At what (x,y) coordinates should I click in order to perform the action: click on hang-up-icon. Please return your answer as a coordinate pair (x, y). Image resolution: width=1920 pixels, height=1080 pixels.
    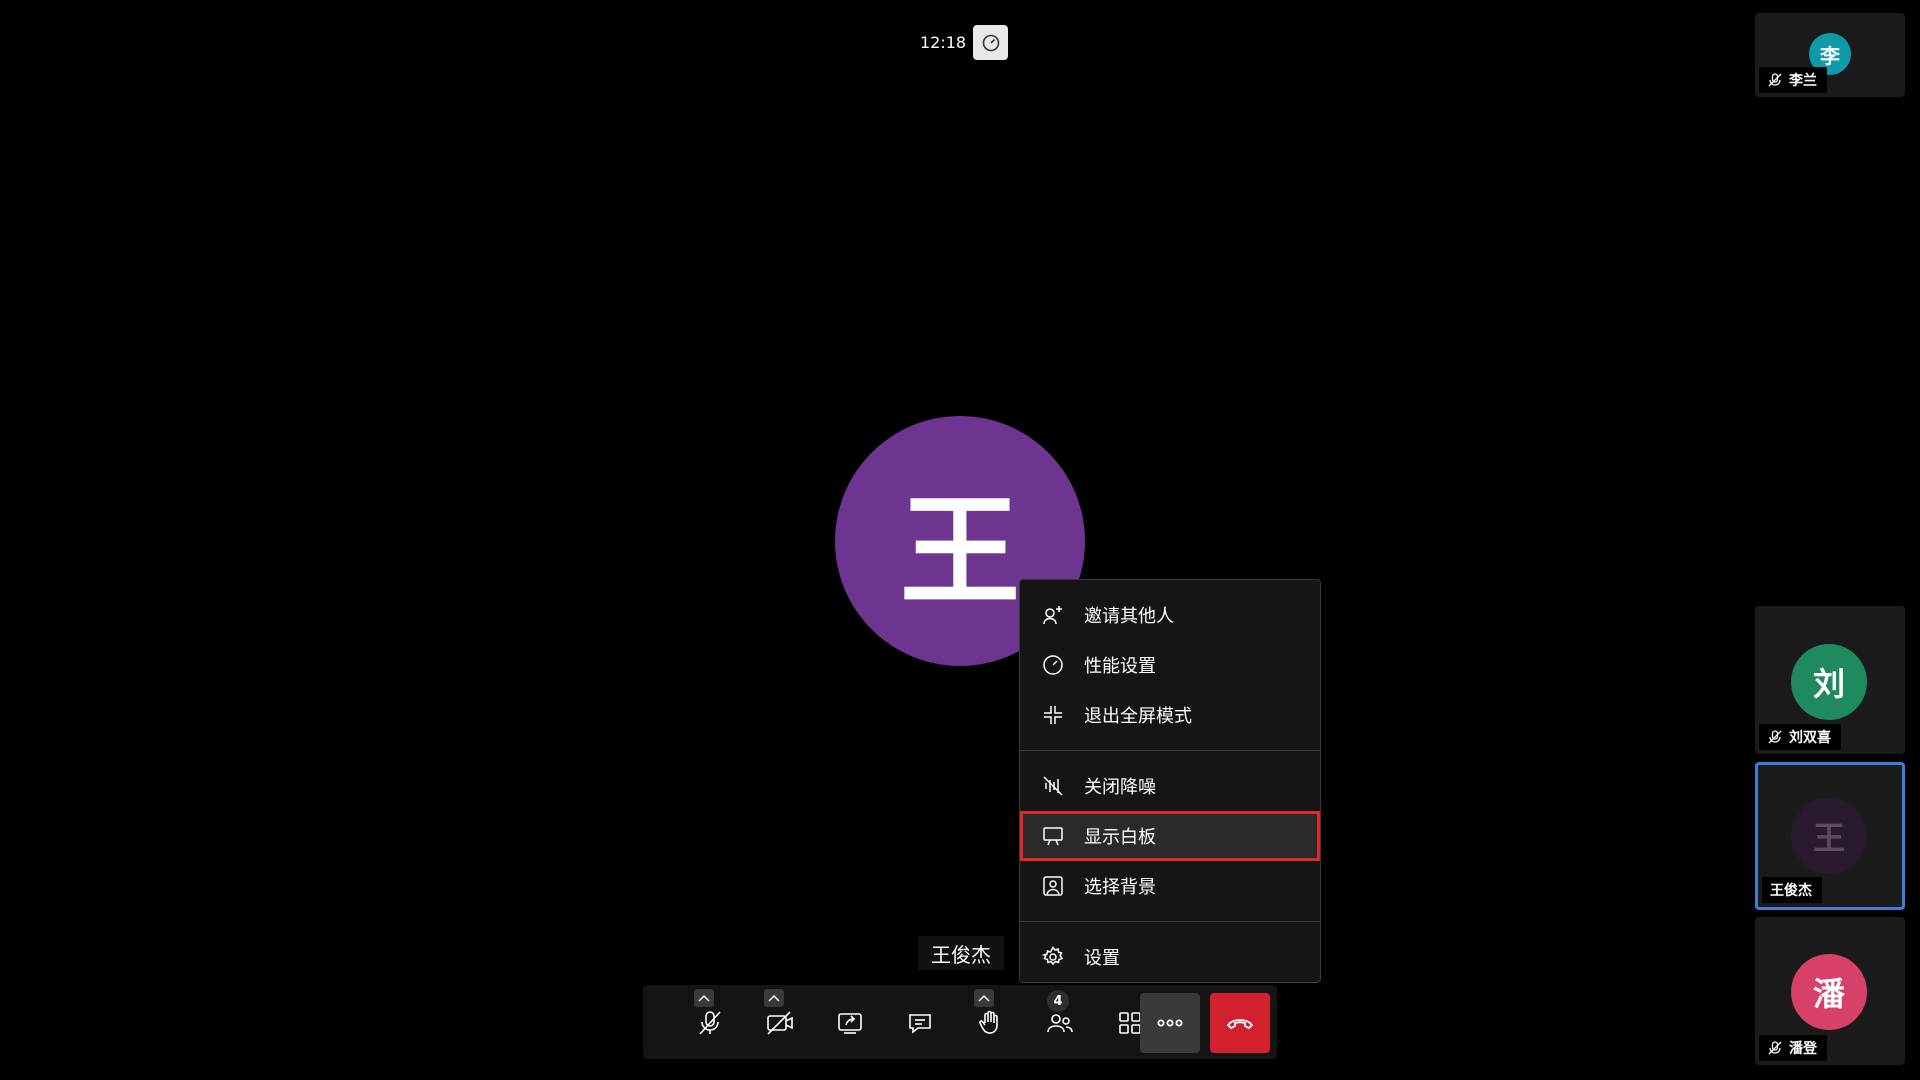
    Looking at the image, I should click on (1240, 1024).